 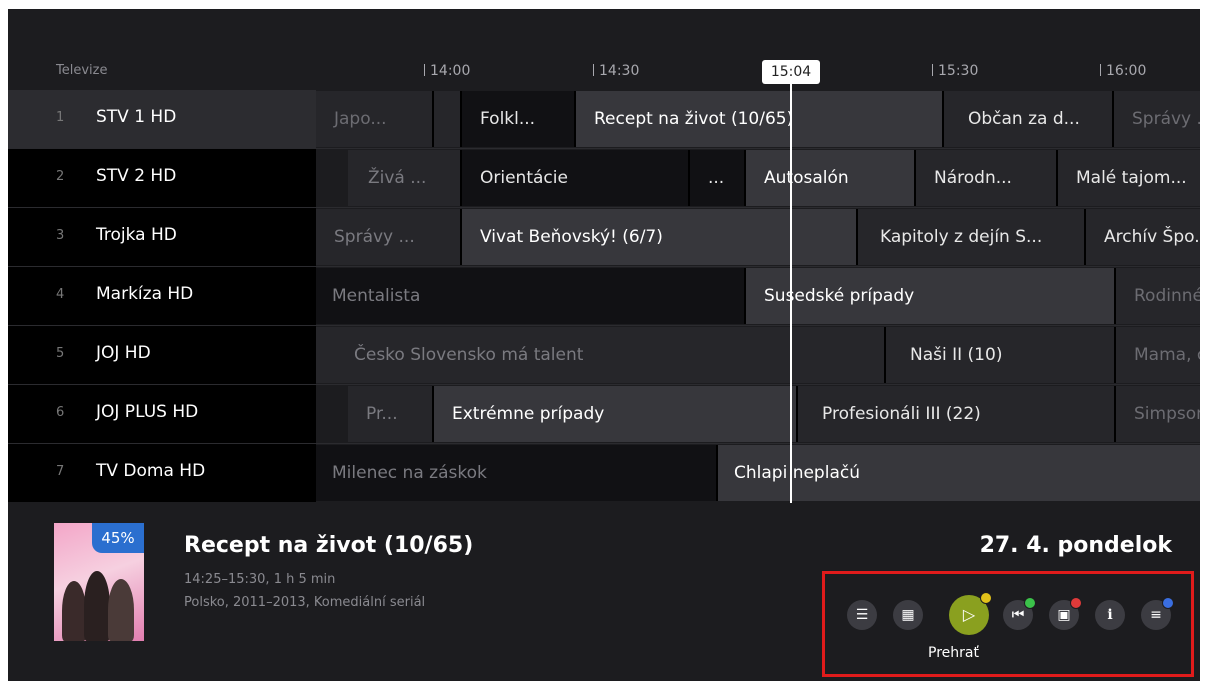 I want to click on channel-cell-stv2: 2 STV 2 HD, so click(x=162, y=178).